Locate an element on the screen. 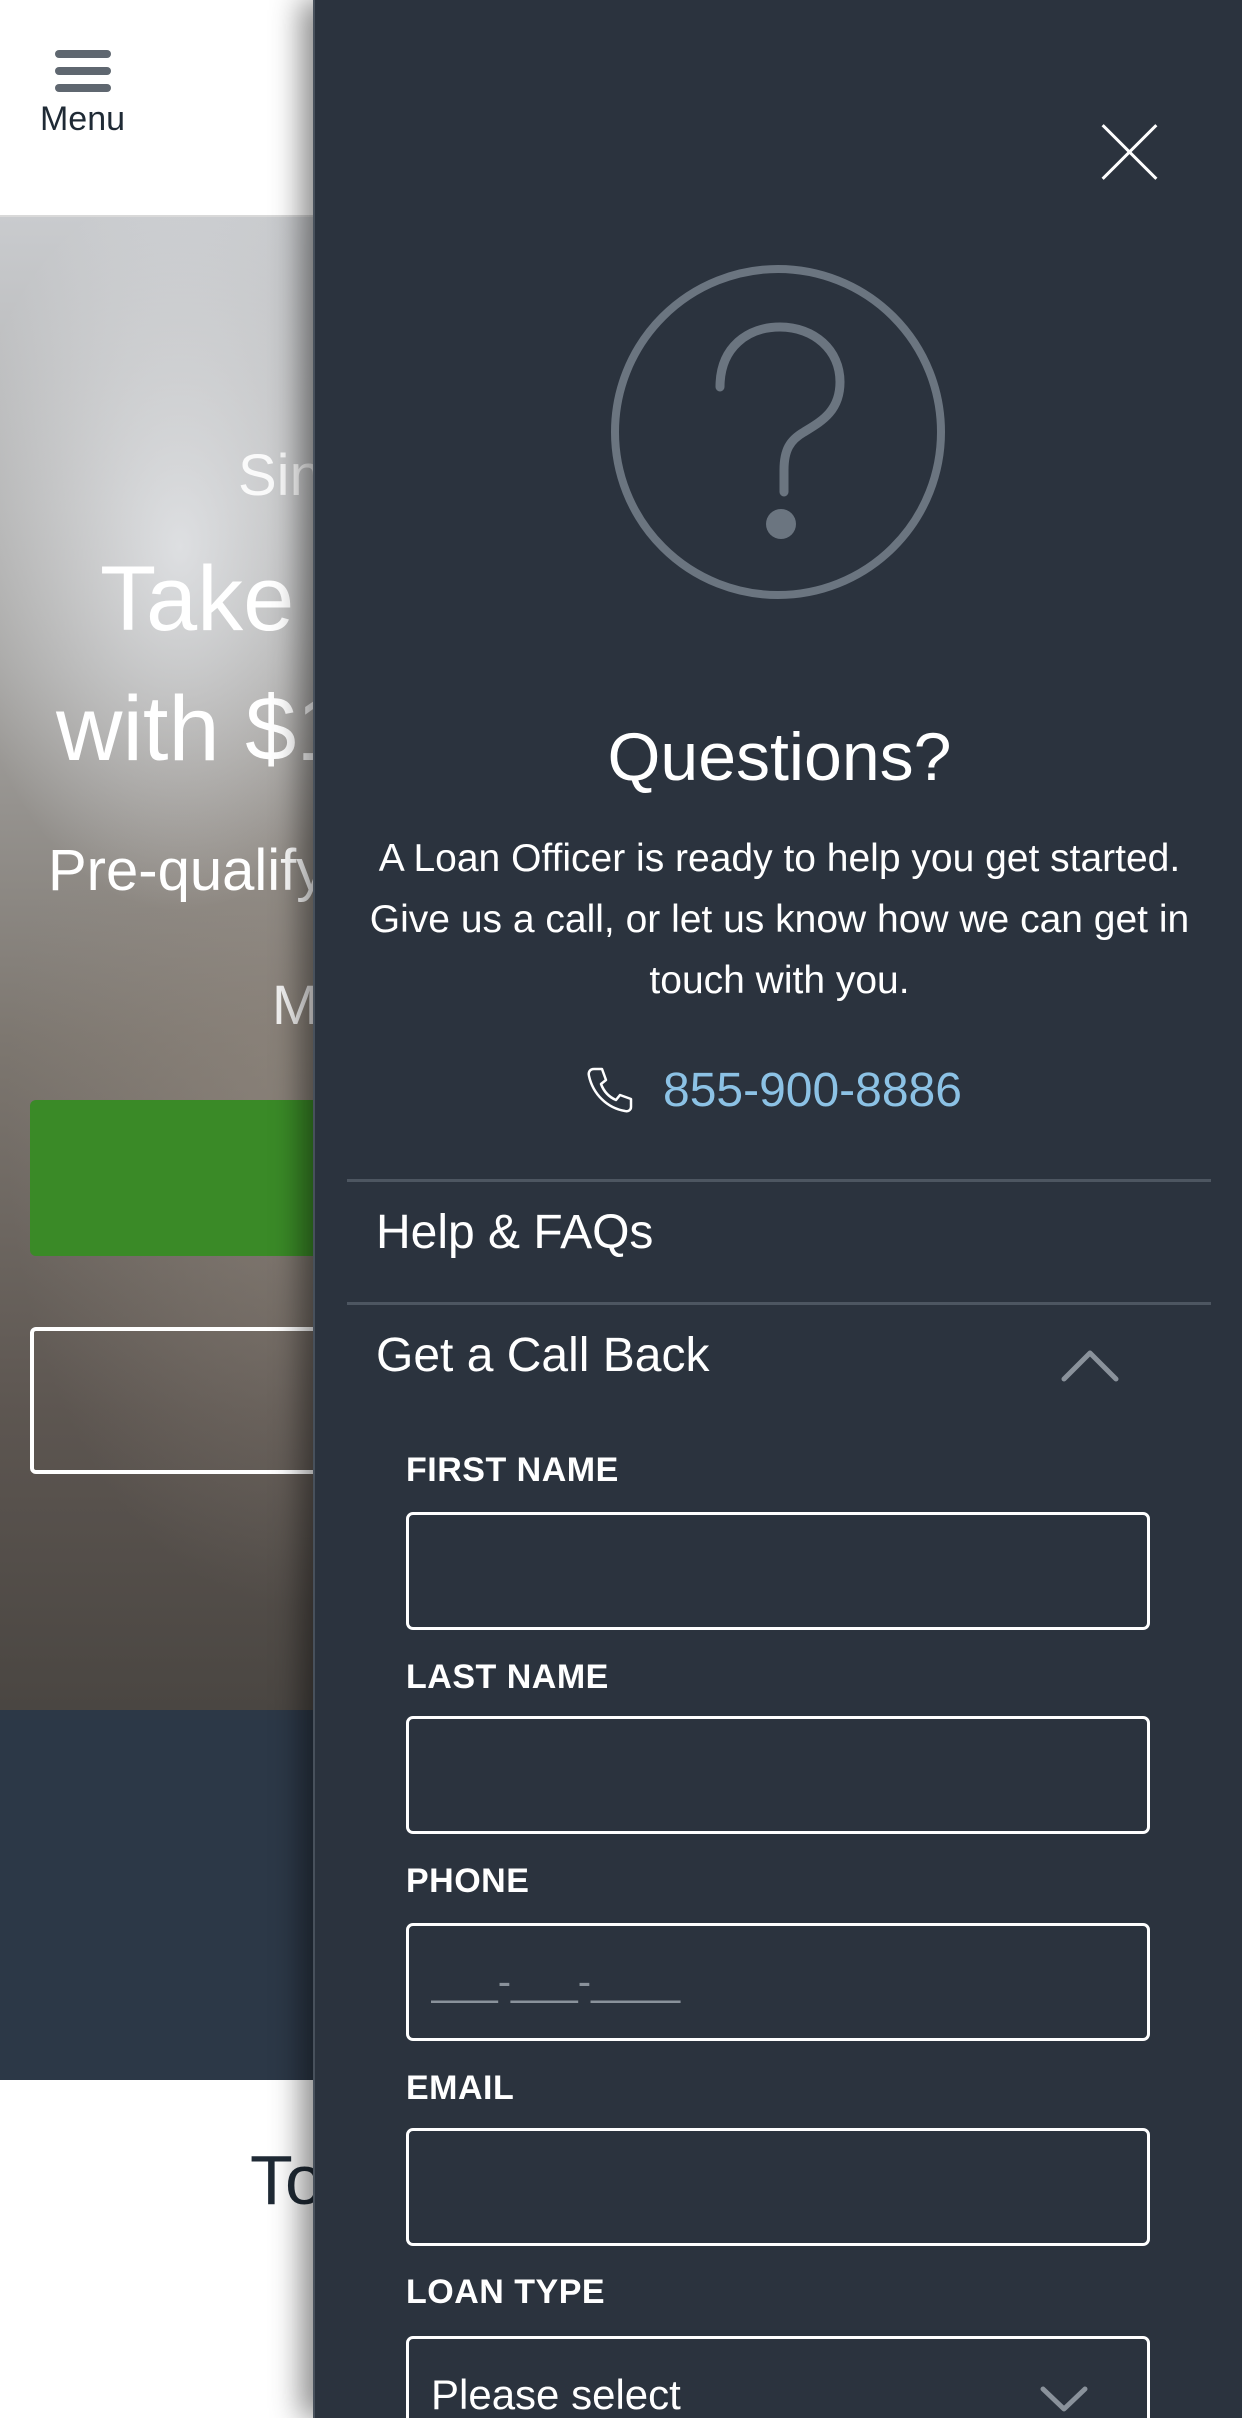  drawer-title: Questions? is located at coordinates (779, 757).